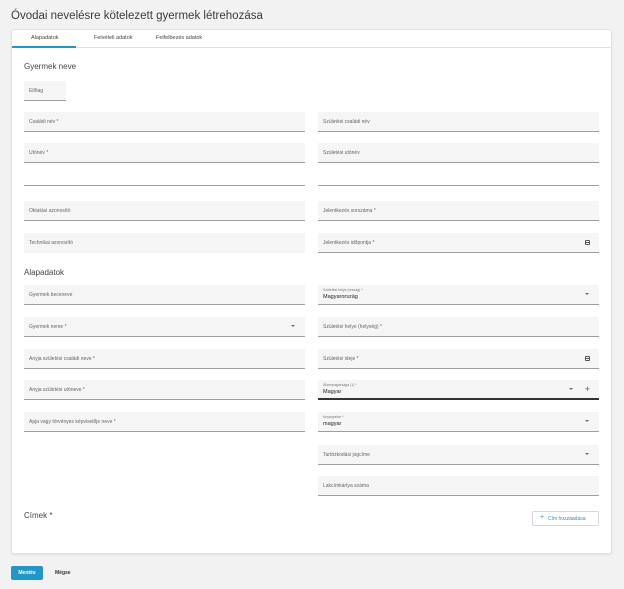  I want to click on anyja-csaladi-nev-label: Anyja születési családi neve *, so click(62, 359).